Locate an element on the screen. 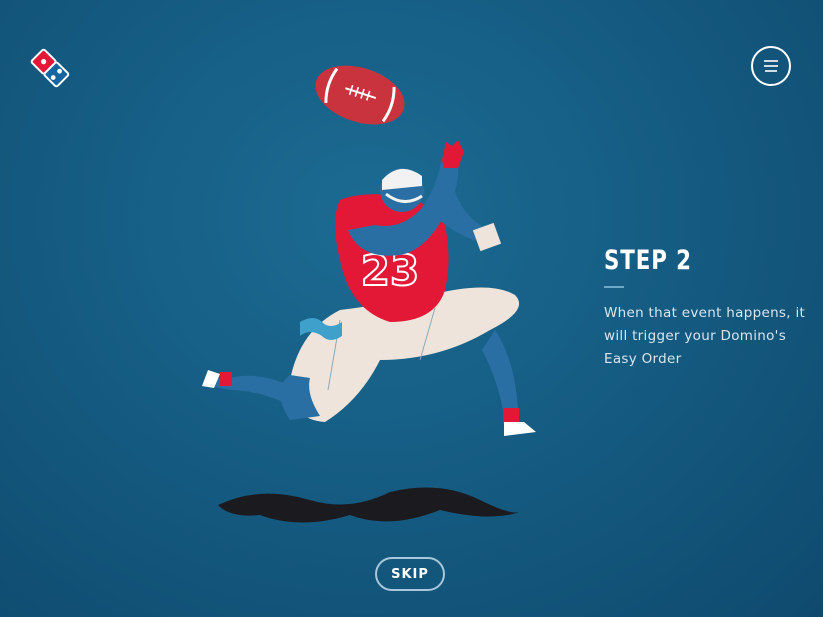 The image size is (823, 617). dominos-logo-icon is located at coordinates (50, 68).